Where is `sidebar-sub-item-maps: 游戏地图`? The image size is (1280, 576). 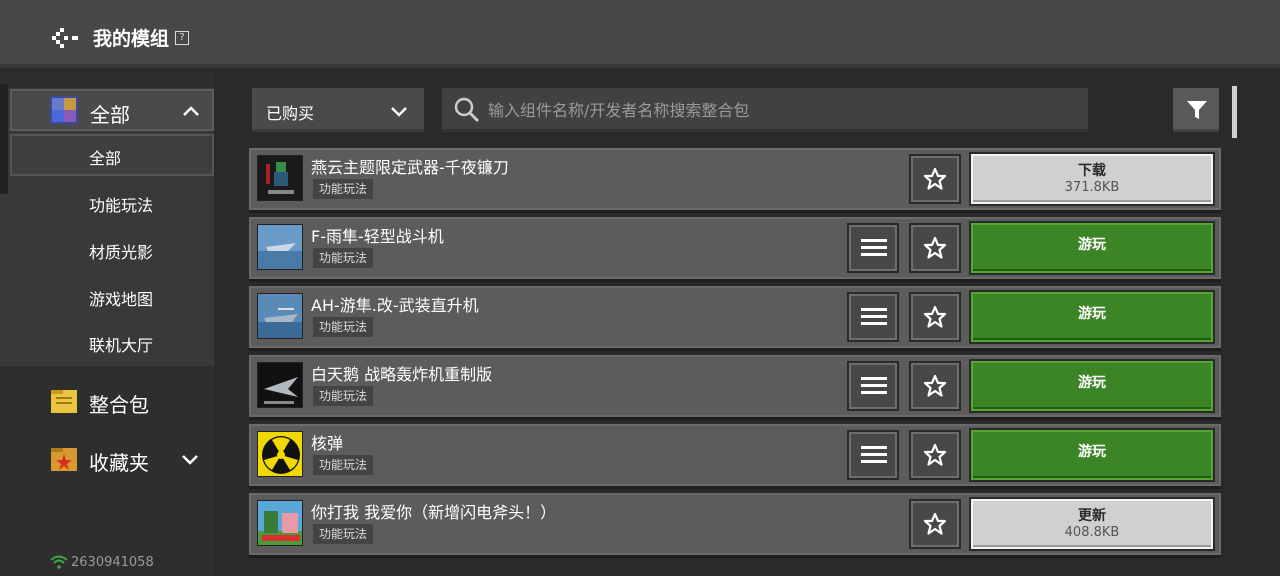
sidebar-sub-item-maps: 游戏地图 is located at coordinates (121, 298).